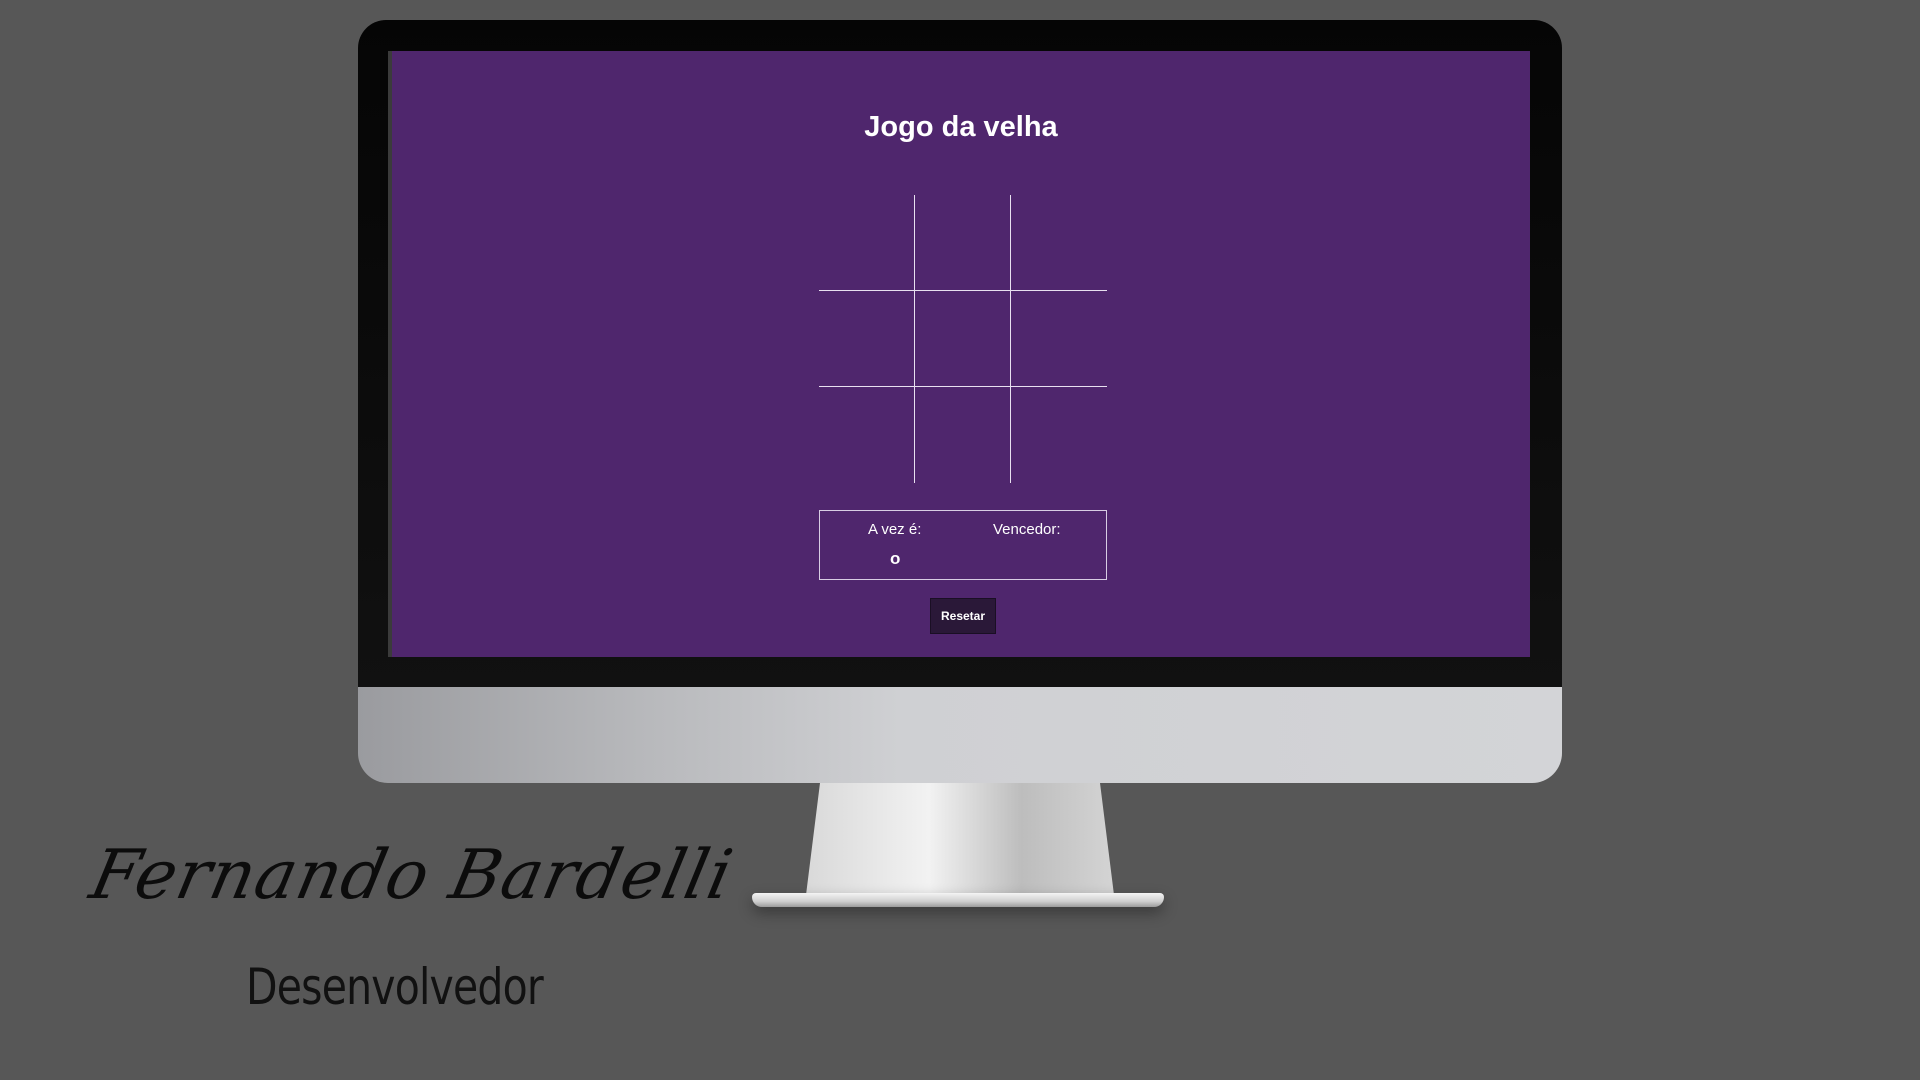 This screenshot has width=1920, height=1080. I want to click on monitor-chin, so click(960, 735).